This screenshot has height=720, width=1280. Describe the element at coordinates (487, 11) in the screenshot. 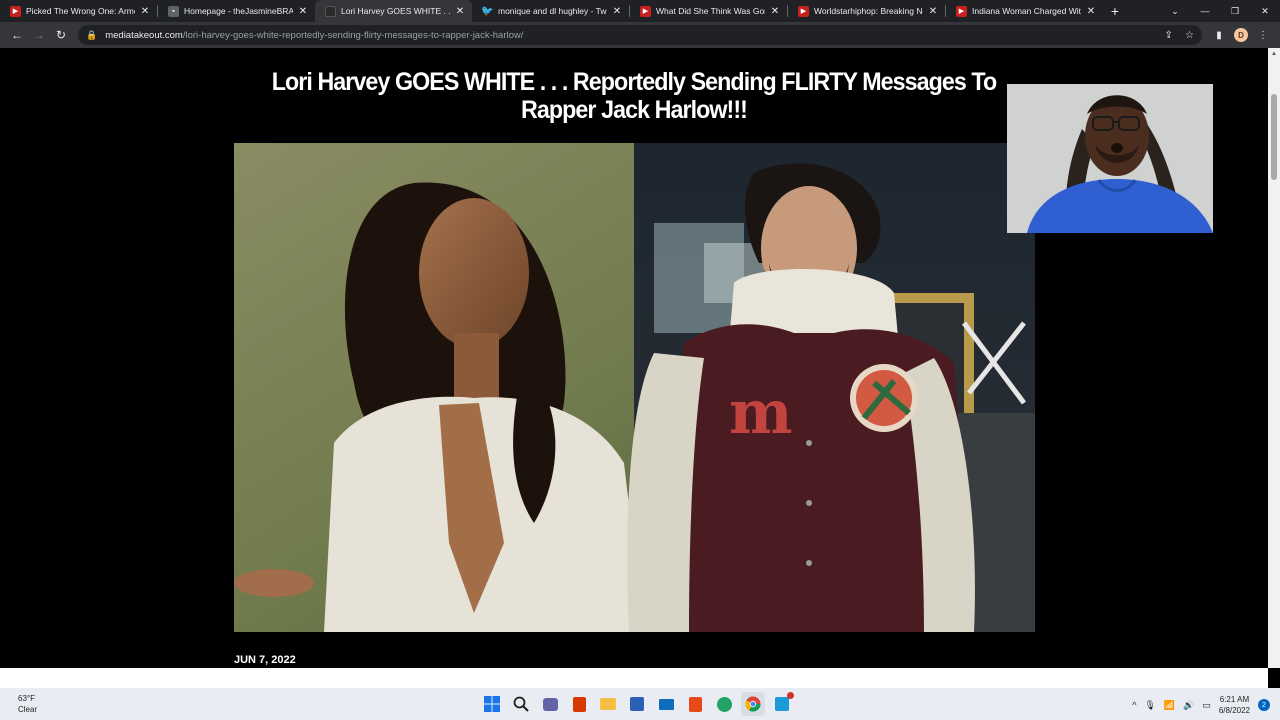

I see `twitter-icon: 🐦` at that location.